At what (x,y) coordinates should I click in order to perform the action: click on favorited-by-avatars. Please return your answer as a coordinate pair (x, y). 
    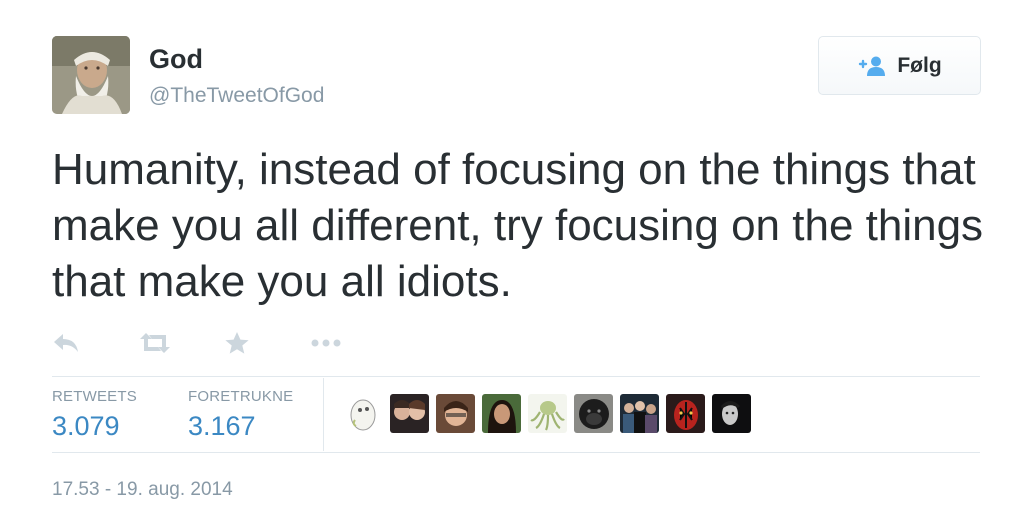
    Looking at the image, I should click on (547, 413).